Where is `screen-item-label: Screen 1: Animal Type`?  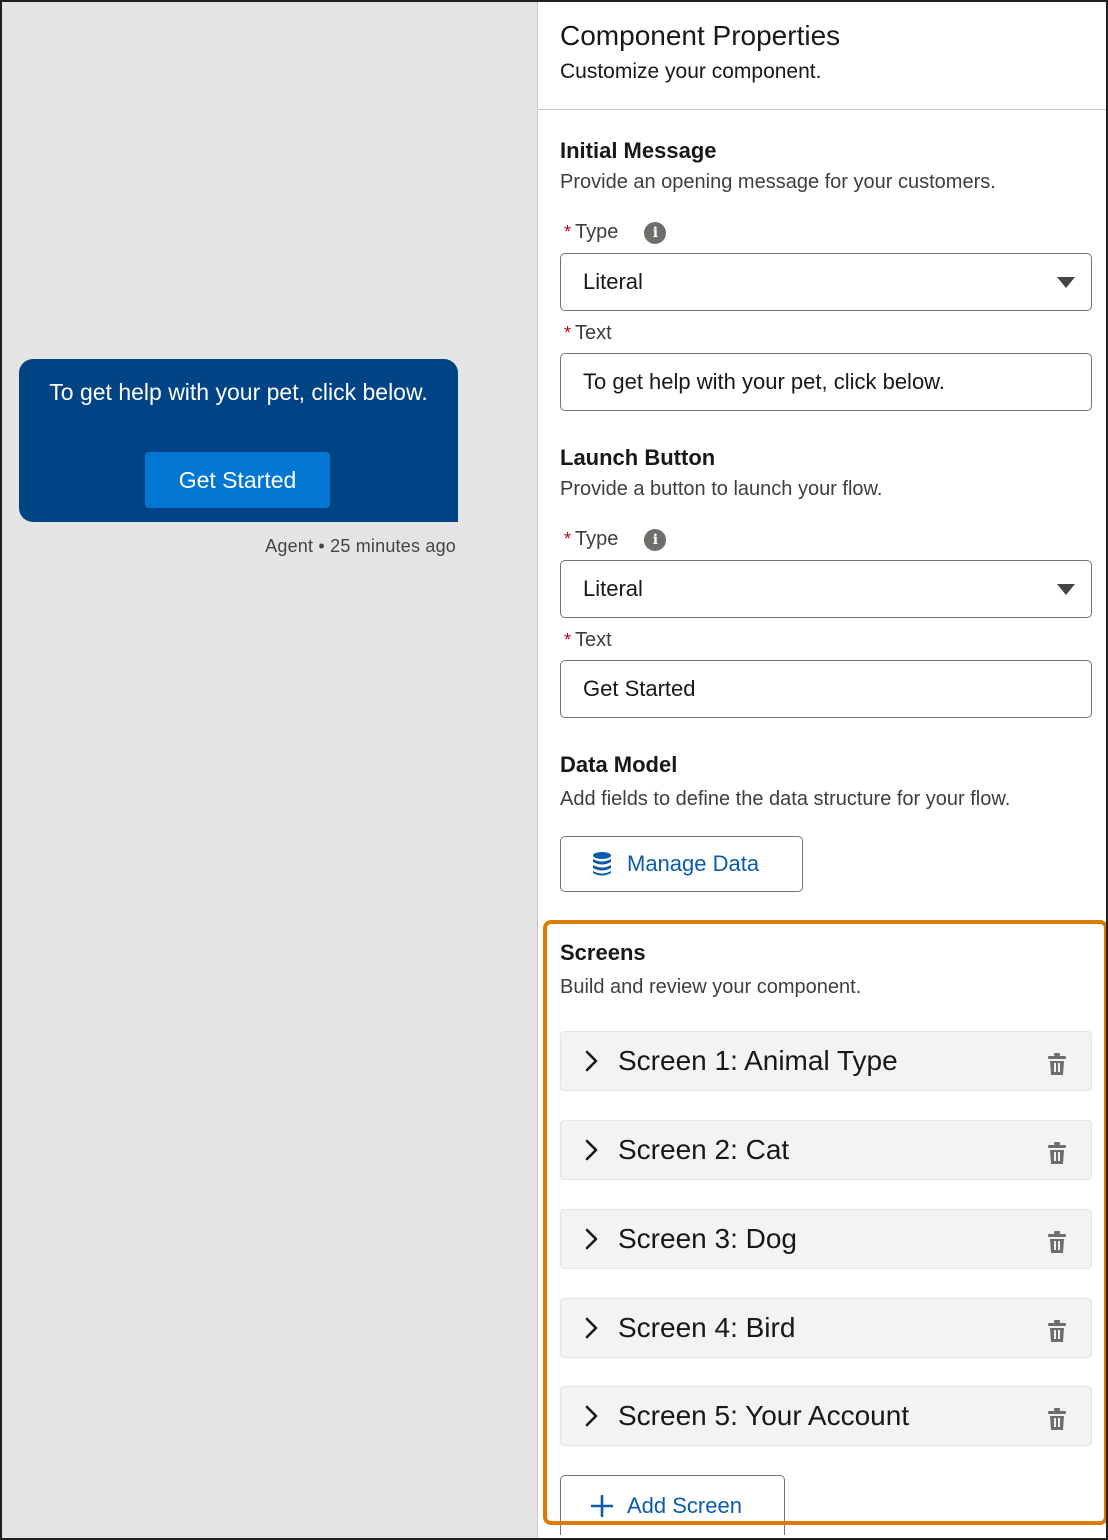 screen-item-label: Screen 1: Animal Type is located at coordinates (758, 1060).